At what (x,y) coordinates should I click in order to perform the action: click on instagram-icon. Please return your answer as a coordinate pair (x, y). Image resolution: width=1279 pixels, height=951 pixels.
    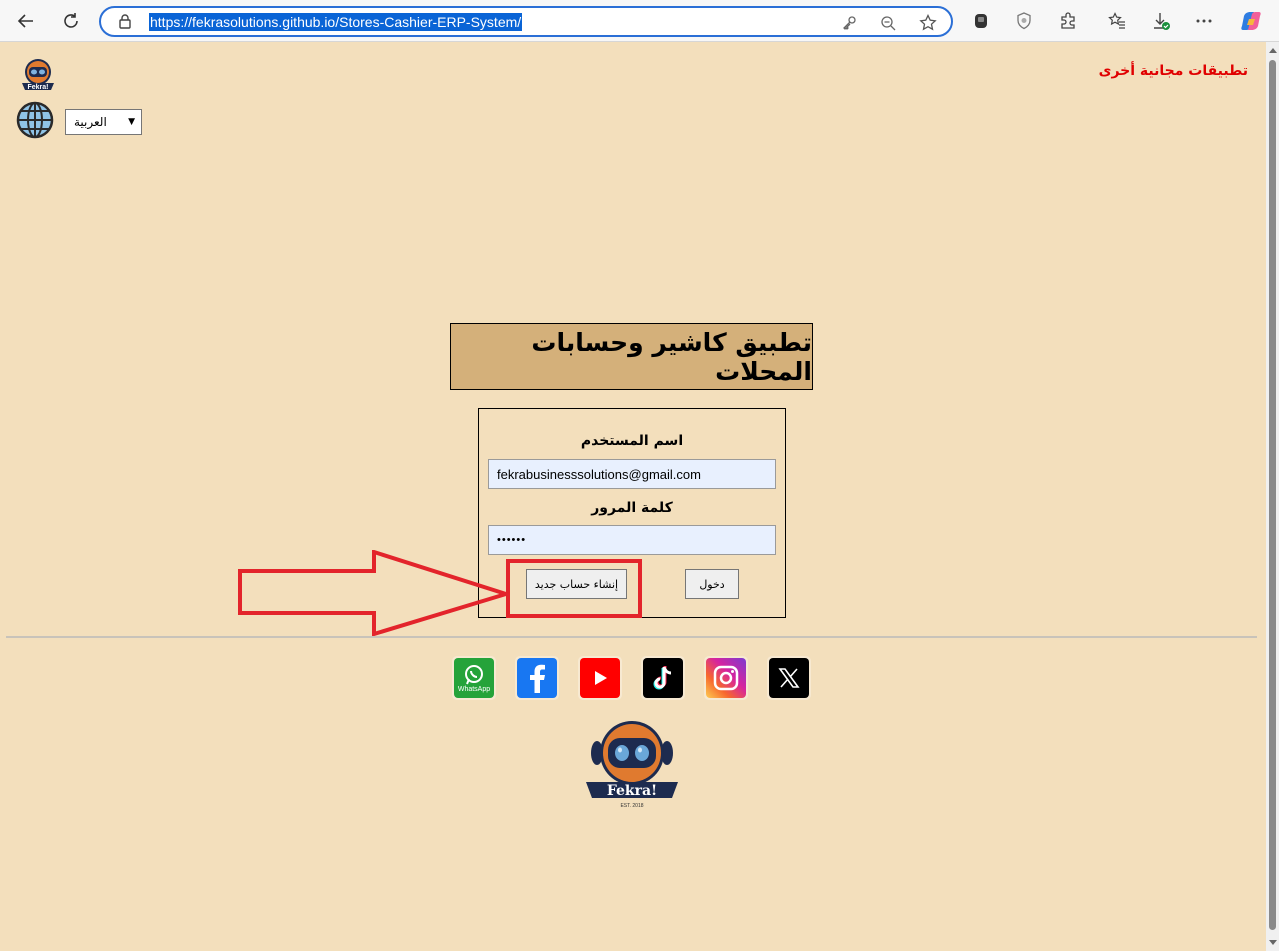
    Looking at the image, I should click on (726, 678).